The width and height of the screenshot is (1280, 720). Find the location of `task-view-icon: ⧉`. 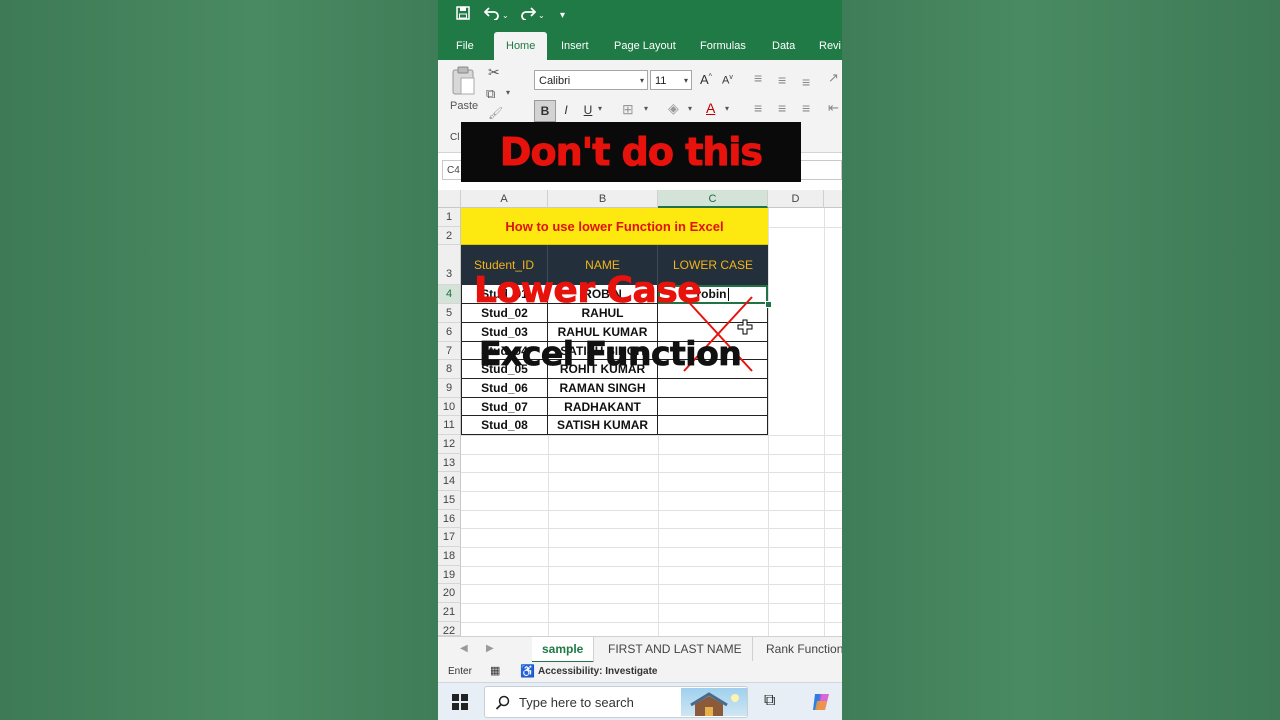

task-view-icon: ⧉ is located at coordinates (769, 701).